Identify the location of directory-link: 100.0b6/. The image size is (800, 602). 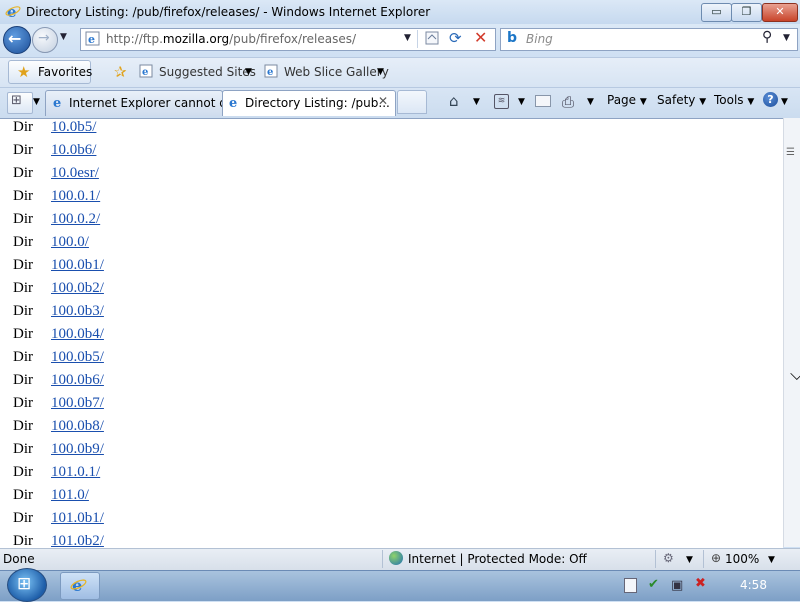
(77, 380).